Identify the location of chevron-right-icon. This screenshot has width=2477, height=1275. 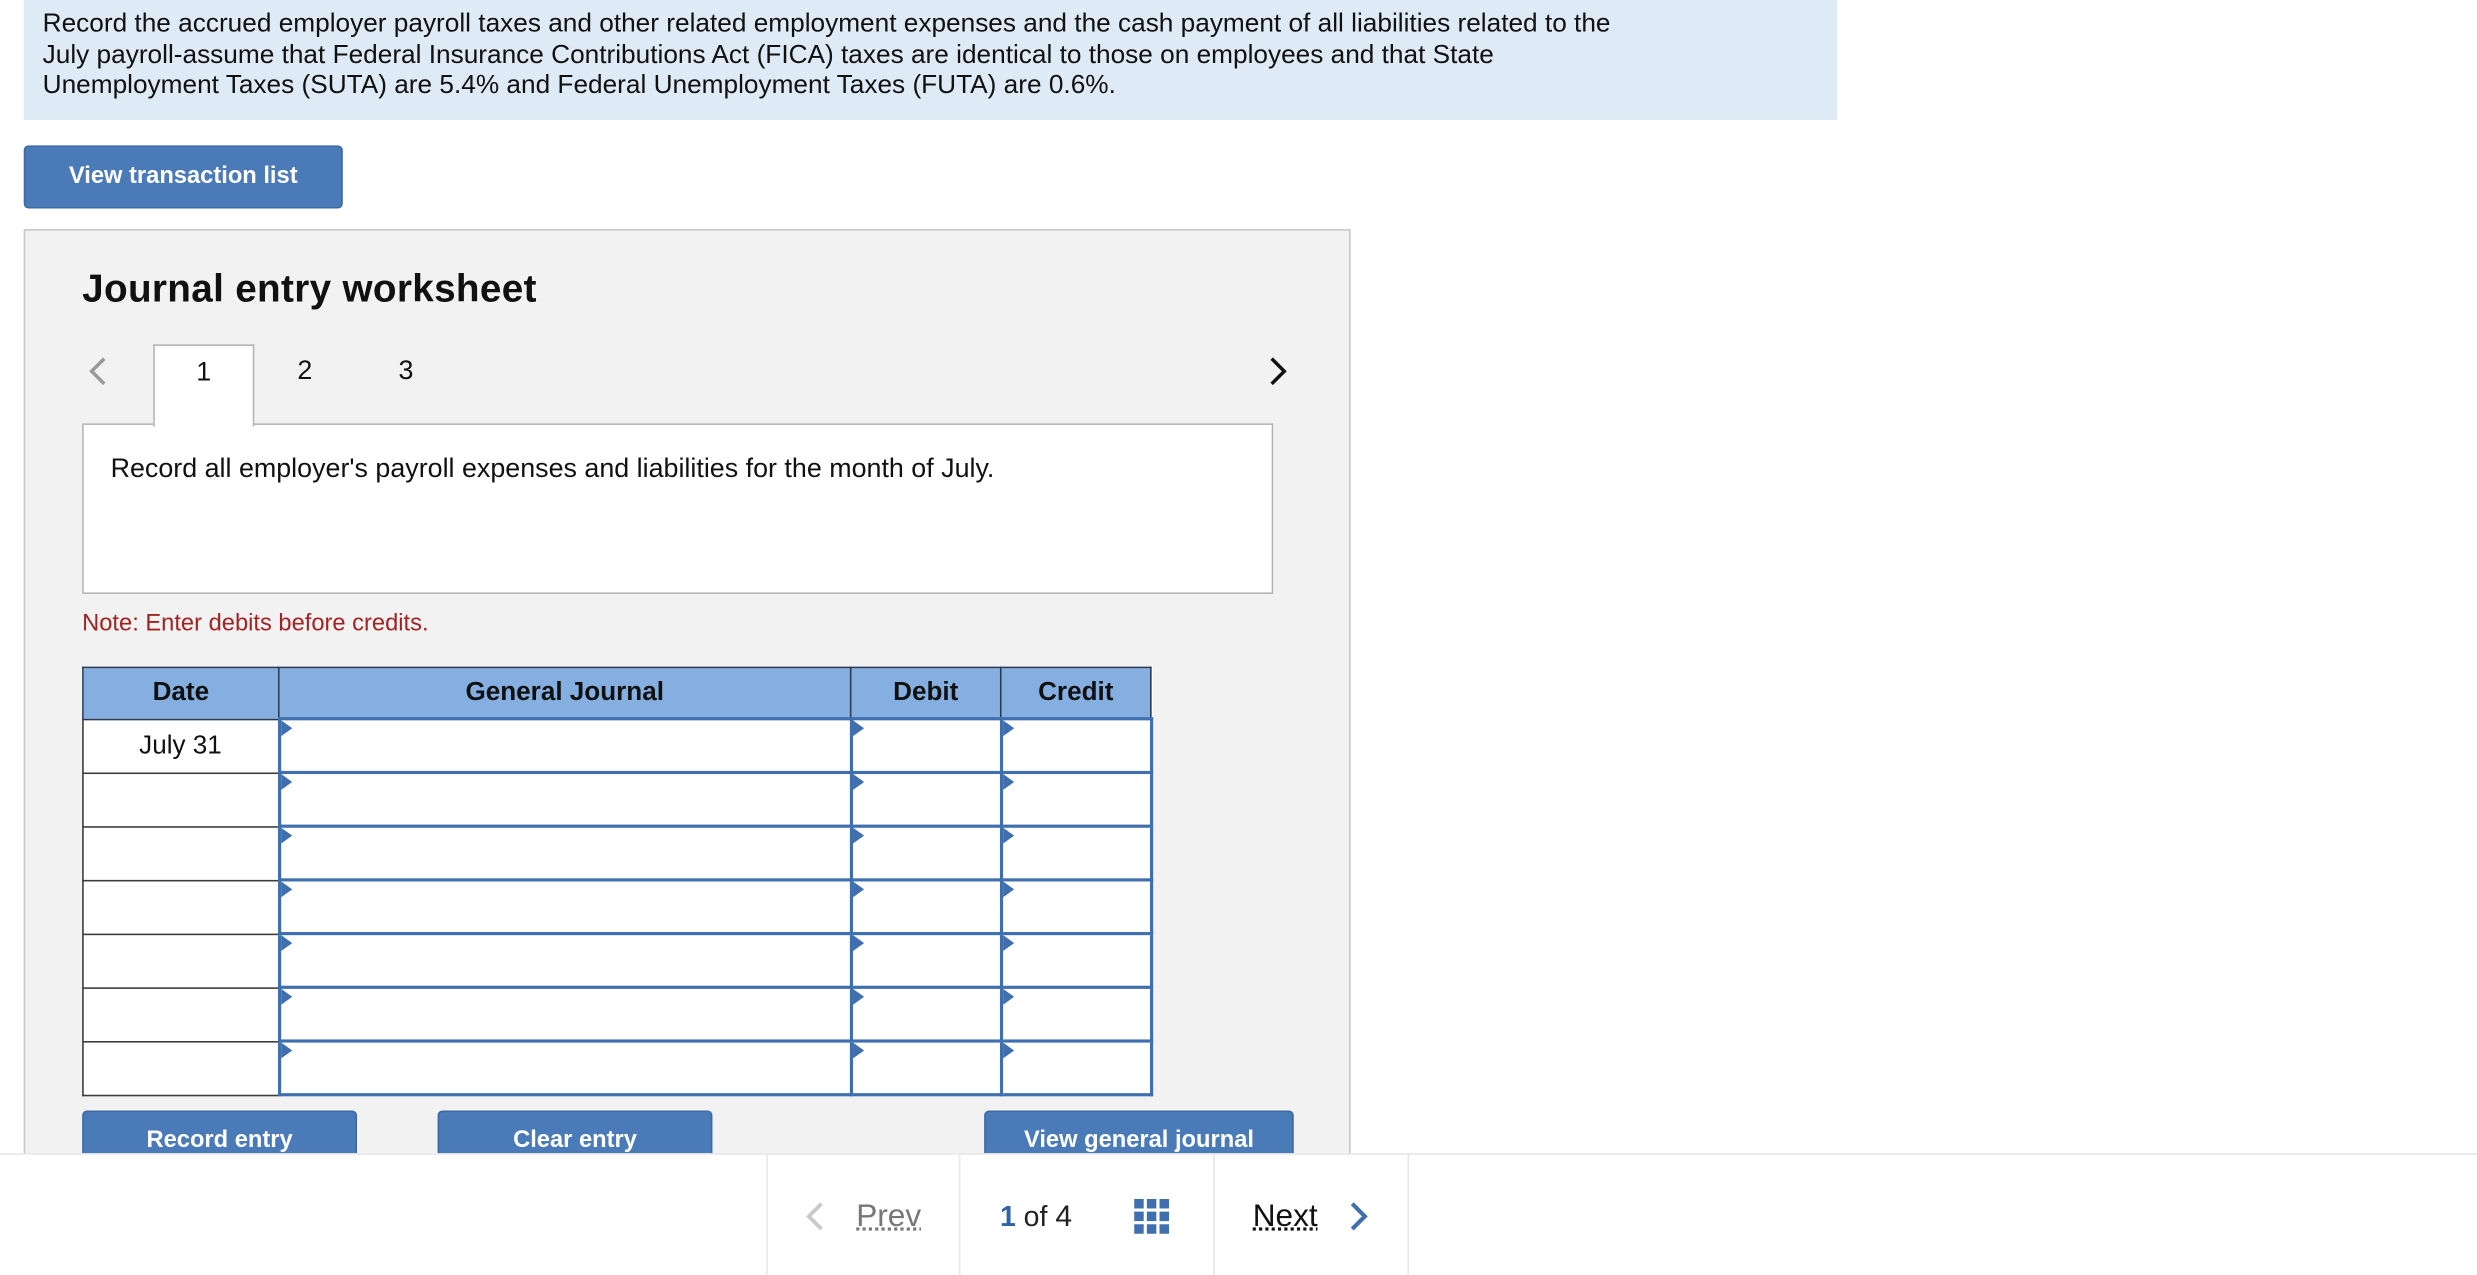
(1278, 371).